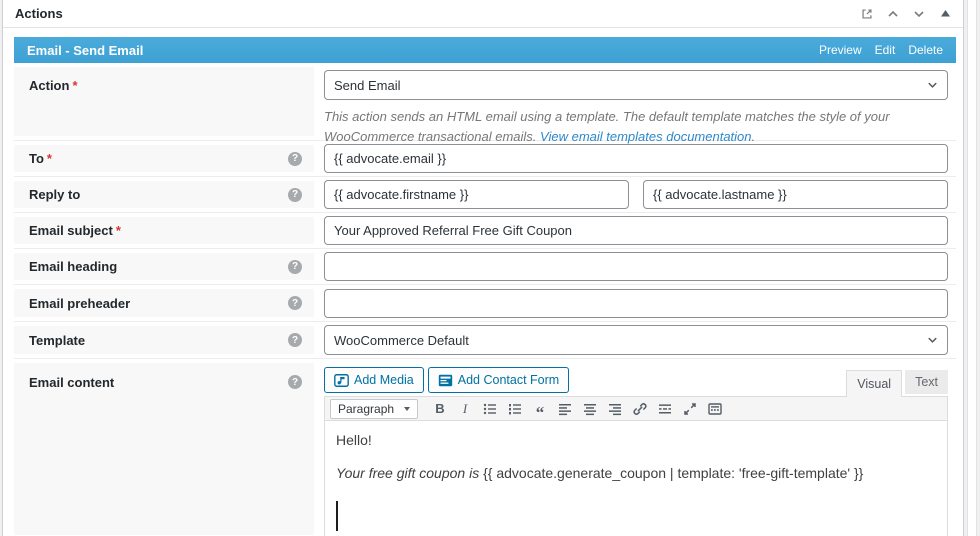  What do you see at coordinates (565, 409) in the screenshot?
I see `align-left-button` at bounding box center [565, 409].